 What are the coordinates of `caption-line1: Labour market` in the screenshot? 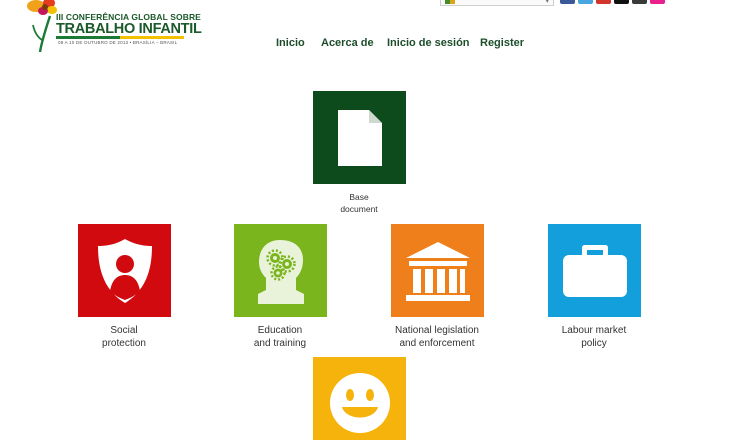 It's located at (594, 330).